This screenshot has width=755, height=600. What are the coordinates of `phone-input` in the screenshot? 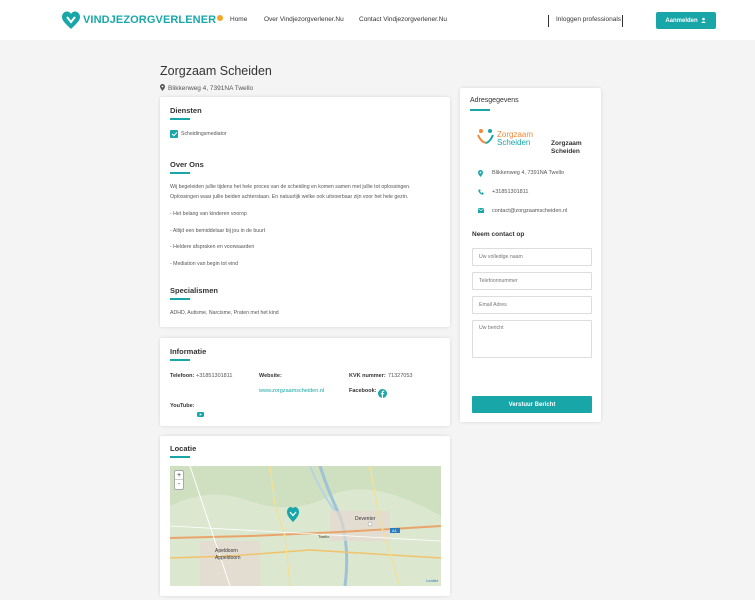 It's located at (532, 281).